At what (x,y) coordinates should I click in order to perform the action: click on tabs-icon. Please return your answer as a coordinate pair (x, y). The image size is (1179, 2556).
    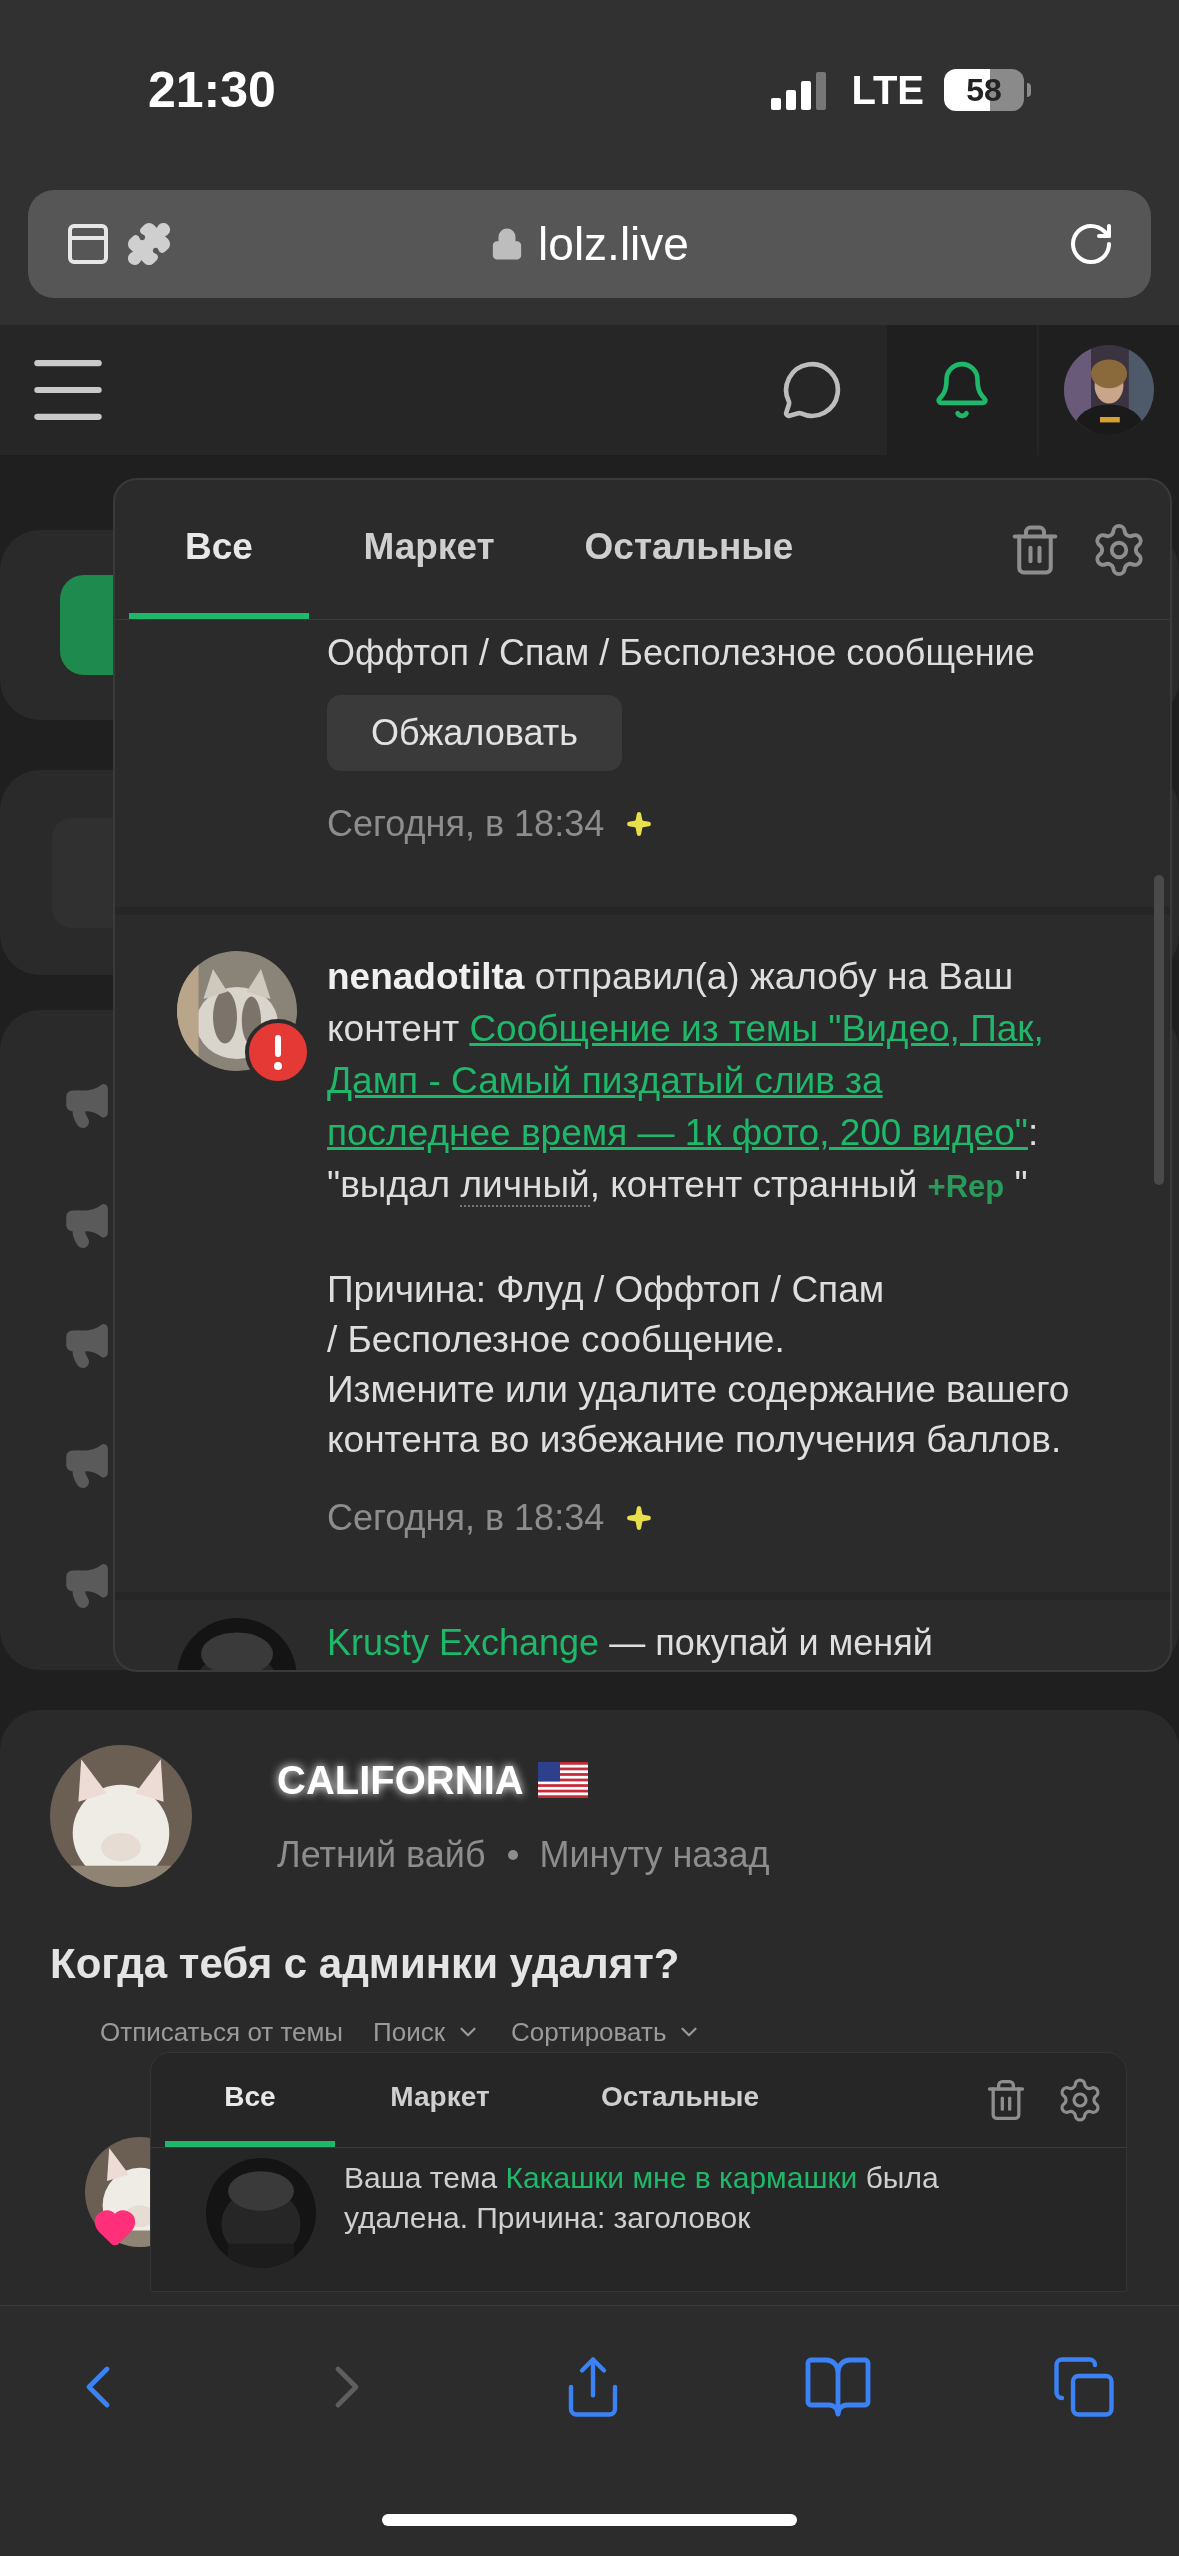
    Looking at the image, I should click on (1084, 2387).